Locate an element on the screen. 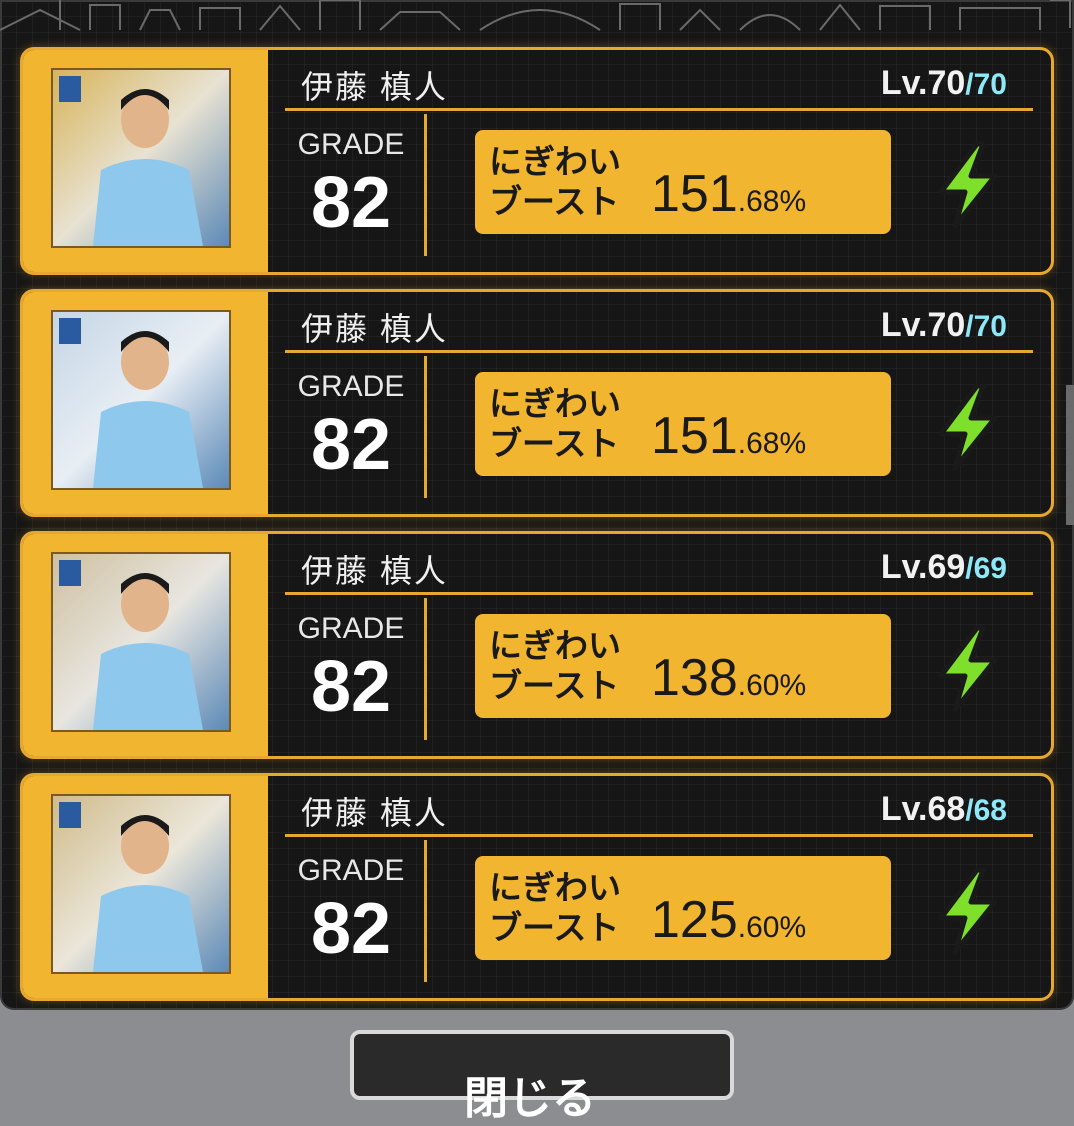 The image size is (1074, 1126). boost-value-int: 125 is located at coordinates (694, 920).